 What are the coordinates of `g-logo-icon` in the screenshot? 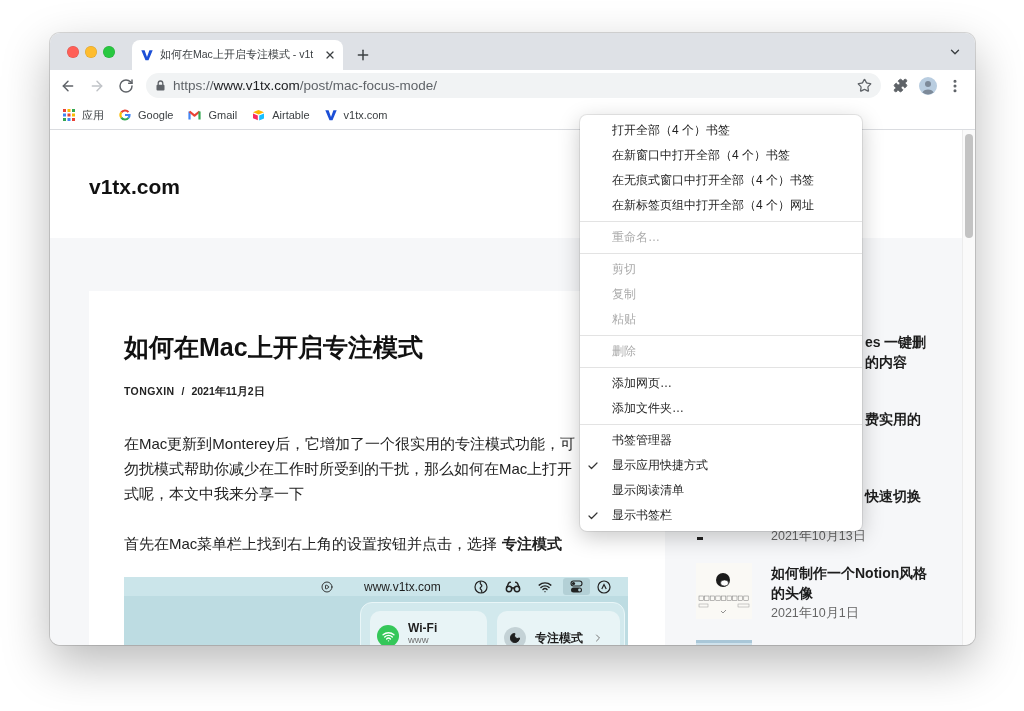 It's located at (125, 115).